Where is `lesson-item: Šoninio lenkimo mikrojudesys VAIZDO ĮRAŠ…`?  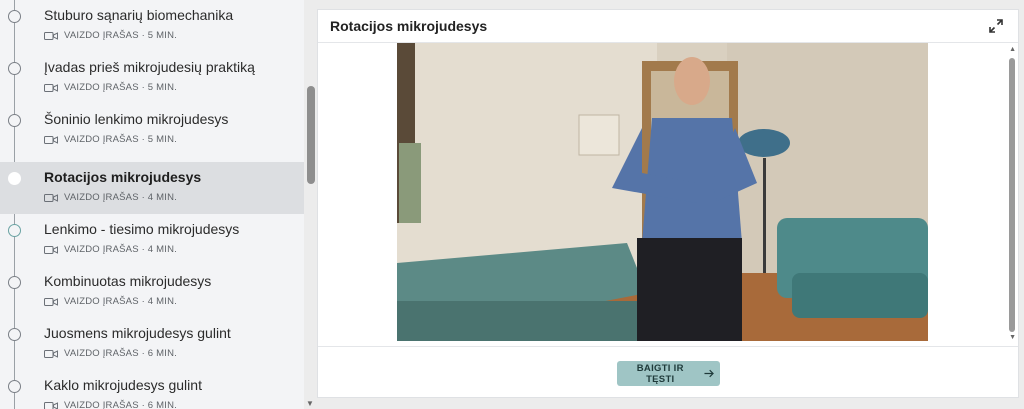 lesson-item: Šoninio lenkimo mikrojudesys VAIZDO ĮRAŠ… is located at coordinates (152, 130).